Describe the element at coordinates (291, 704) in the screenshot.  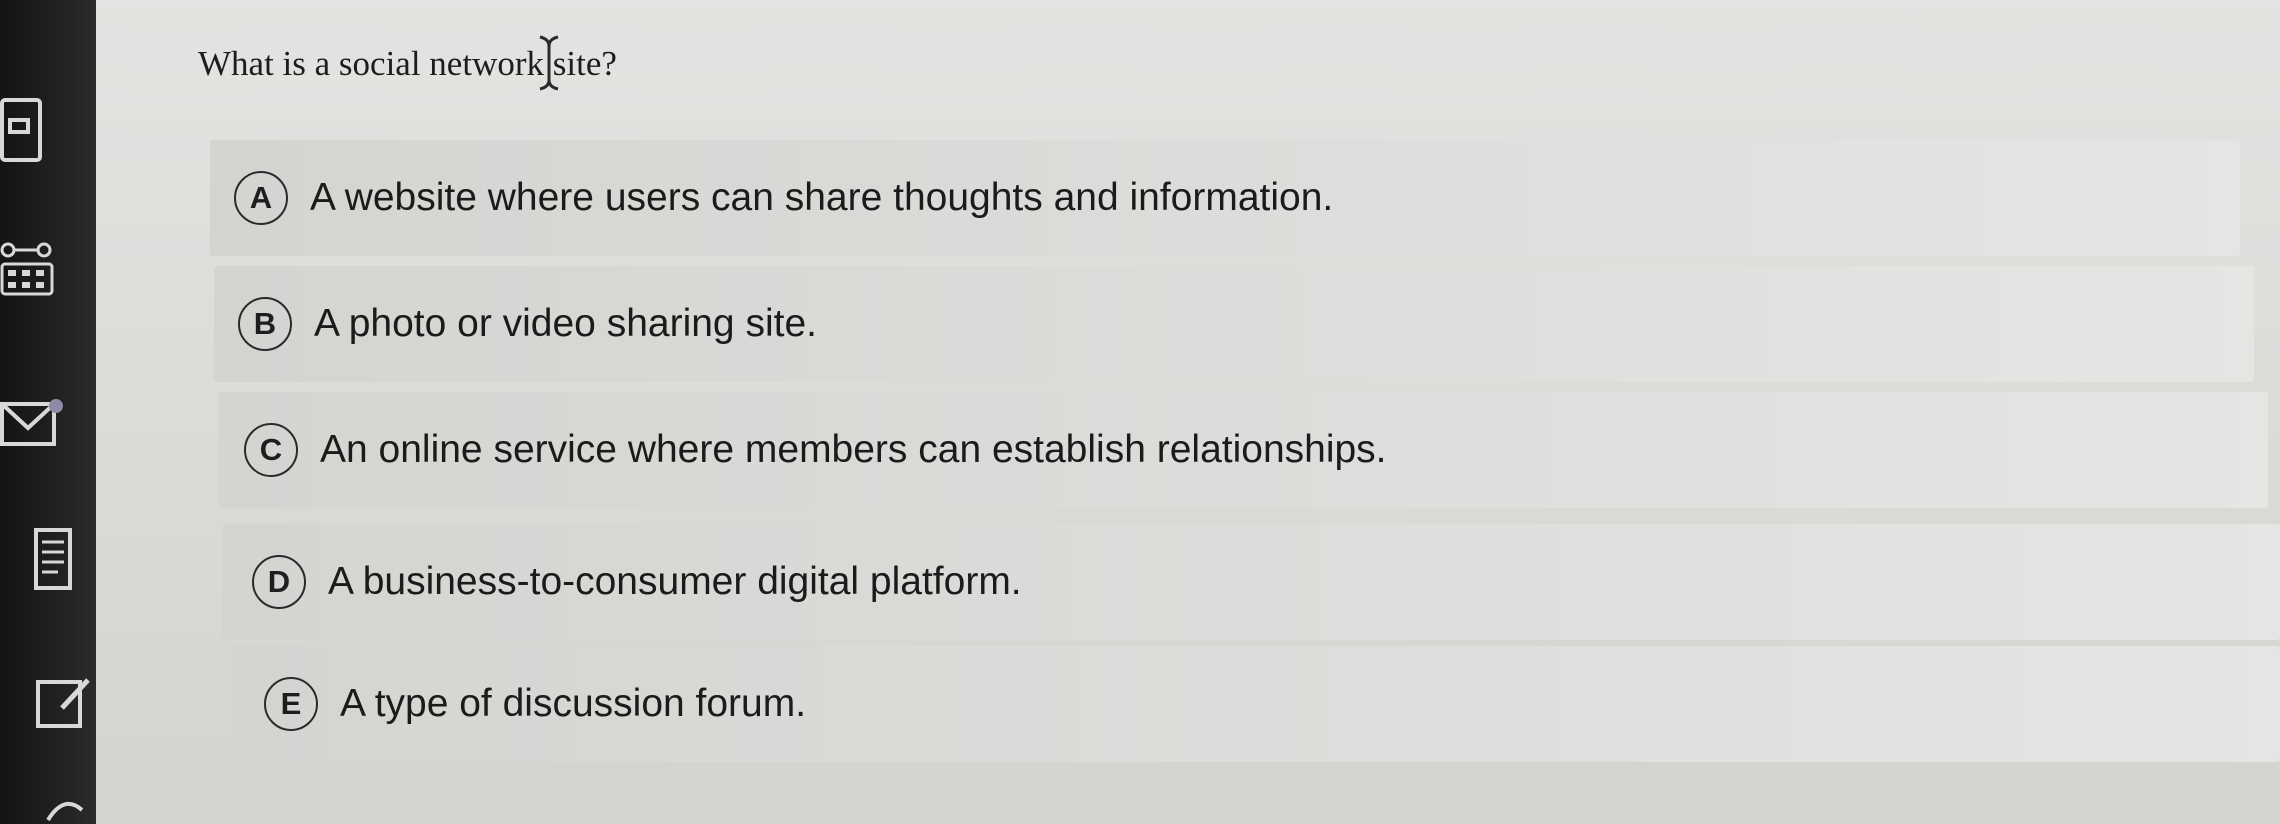
I see `option-e-letter: E` at that location.